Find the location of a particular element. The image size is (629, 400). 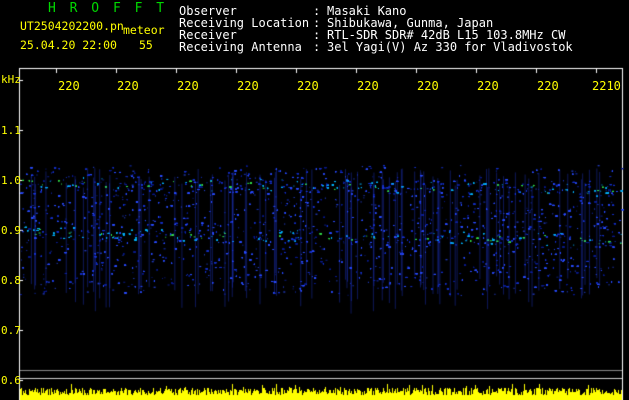

y-tick-label: 0.7 is located at coordinates (11, 330).